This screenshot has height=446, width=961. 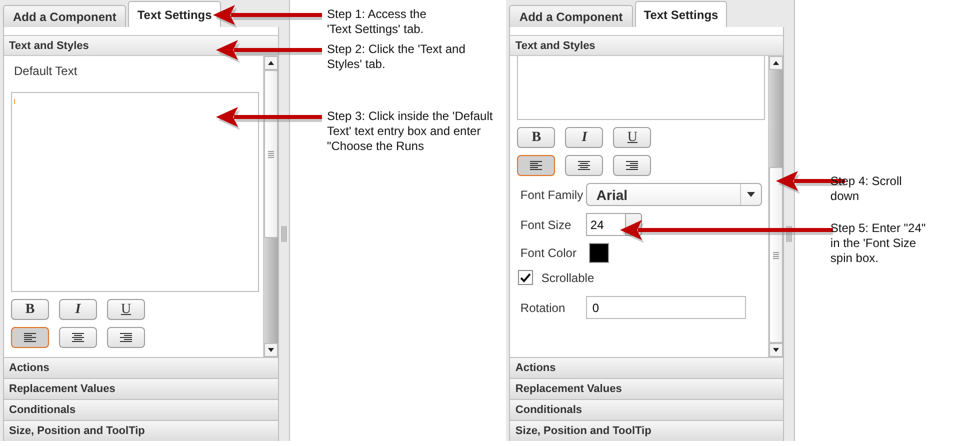 I want to click on field-label: Rotation, so click(x=543, y=307).